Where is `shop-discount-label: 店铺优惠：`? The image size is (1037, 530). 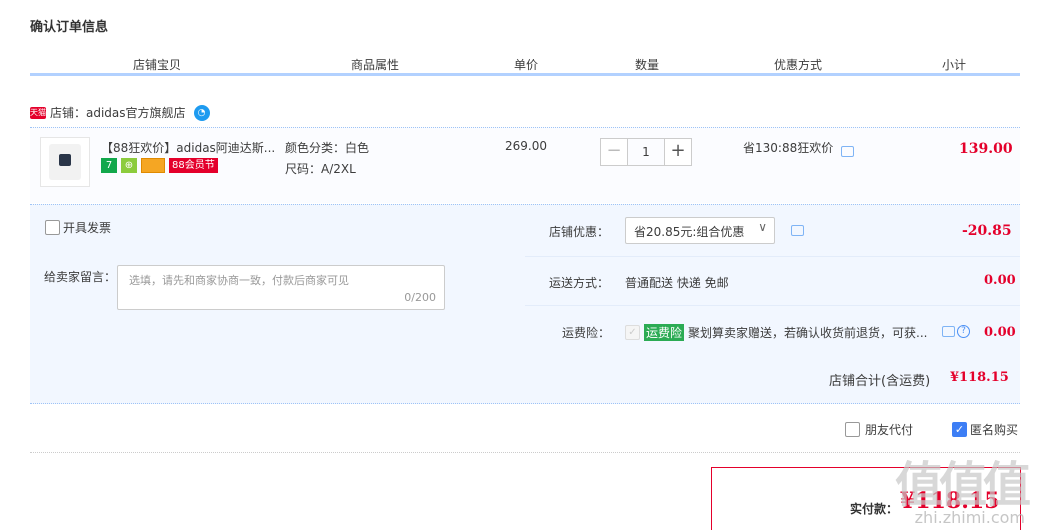
shop-discount-label: 店铺优惠： is located at coordinates (579, 232).